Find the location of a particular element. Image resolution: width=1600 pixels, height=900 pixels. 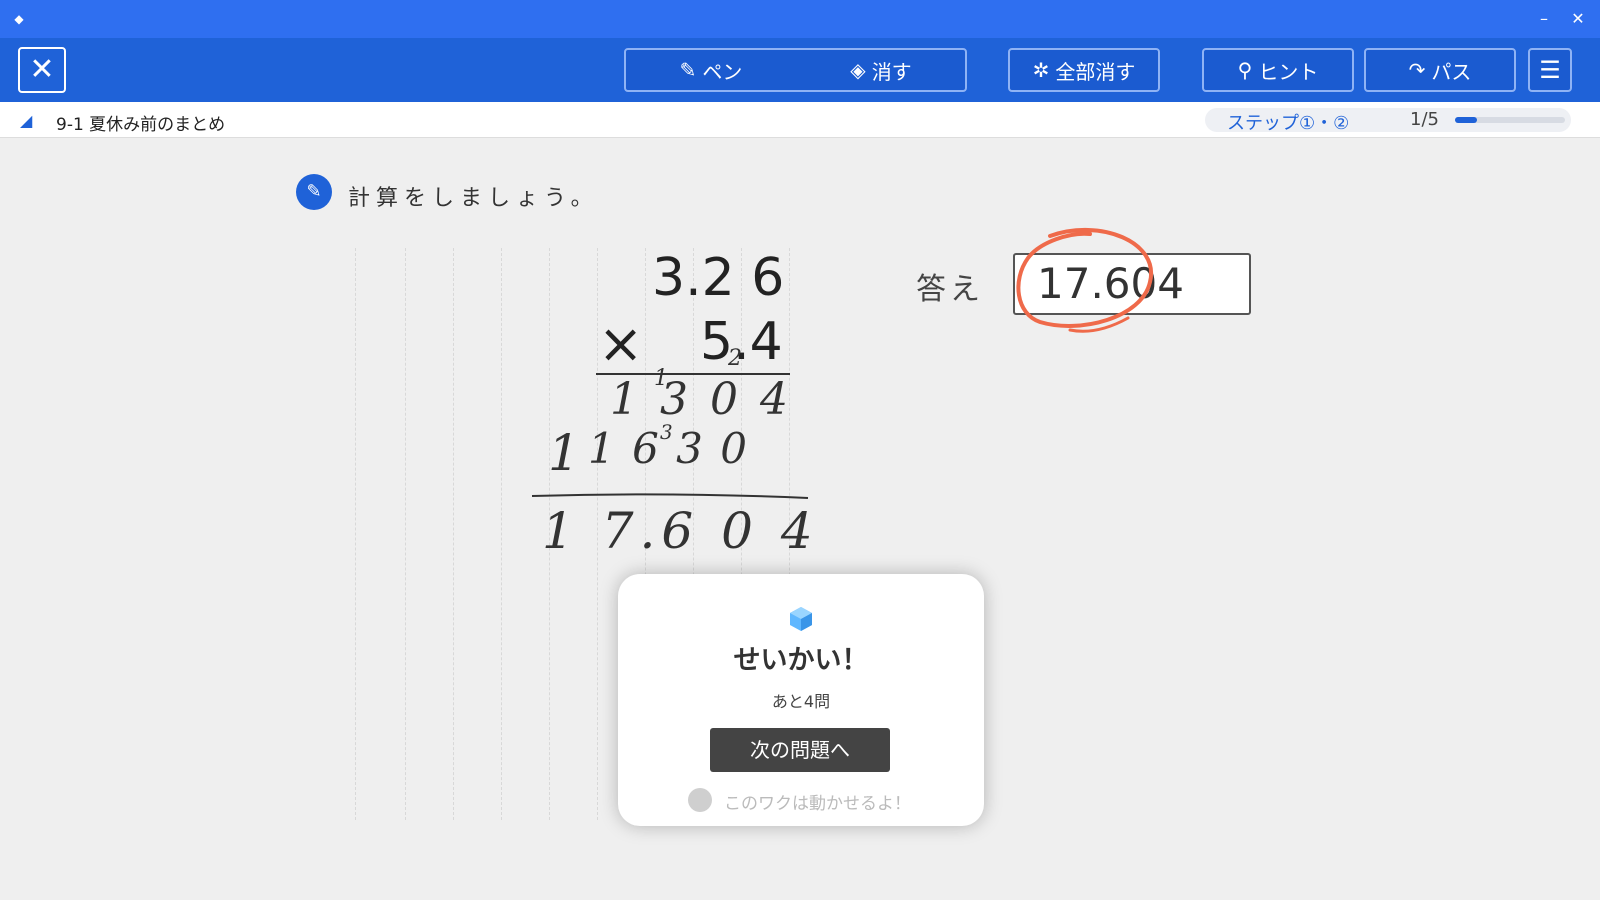

hand-icon is located at coordinates (700, 800).